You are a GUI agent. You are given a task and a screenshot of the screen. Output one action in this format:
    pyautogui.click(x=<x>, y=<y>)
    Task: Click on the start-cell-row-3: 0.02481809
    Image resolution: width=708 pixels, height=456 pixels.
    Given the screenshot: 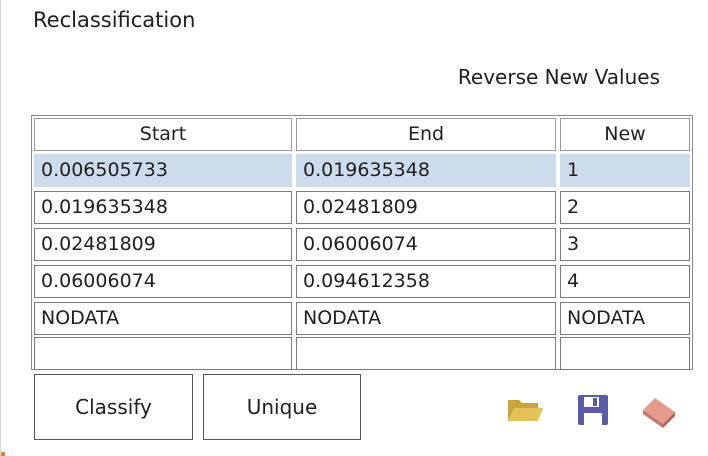 What is the action you would take?
    pyautogui.click(x=163, y=244)
    